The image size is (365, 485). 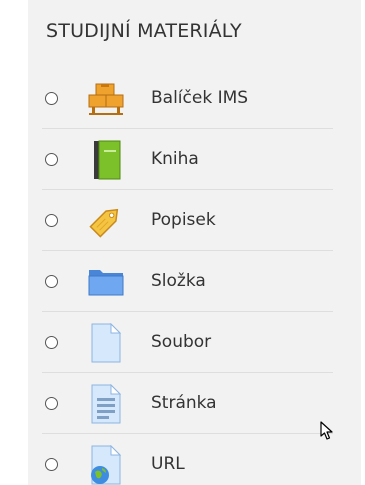 I want to click on item-label: Balíček IMS, so click(x=200, y=98).